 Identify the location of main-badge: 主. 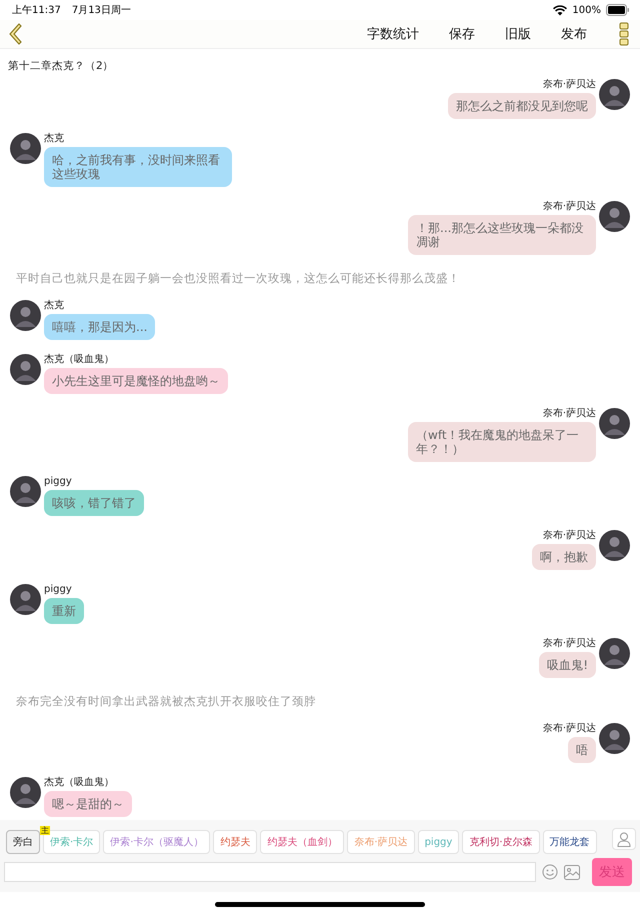
(45, 830).